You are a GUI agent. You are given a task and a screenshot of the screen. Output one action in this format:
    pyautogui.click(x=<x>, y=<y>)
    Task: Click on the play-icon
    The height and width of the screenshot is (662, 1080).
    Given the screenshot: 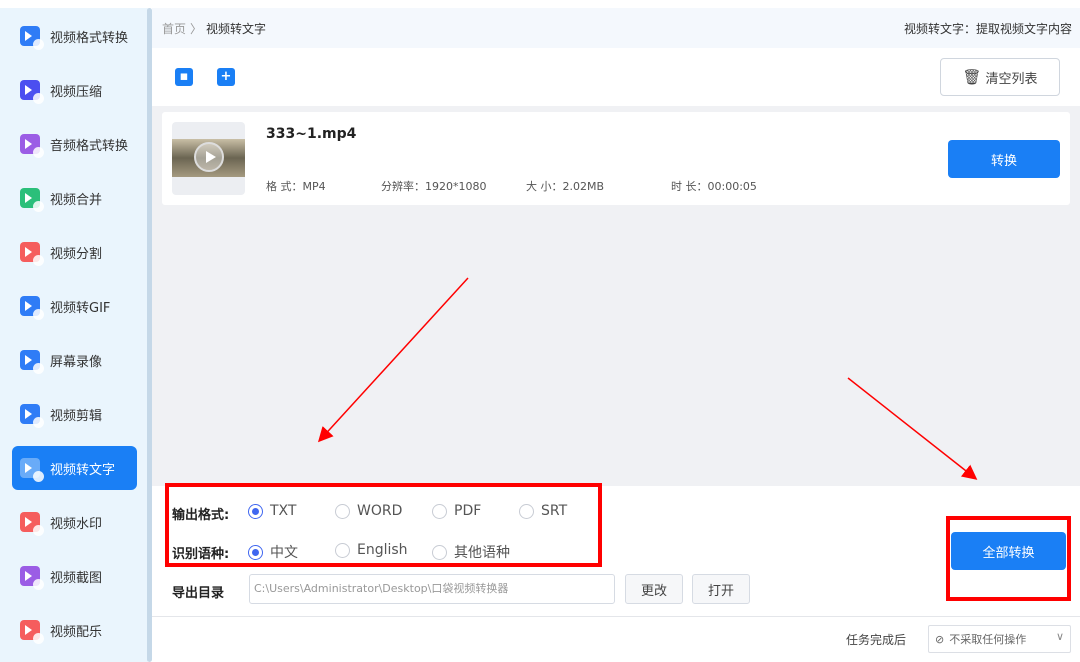 What is the action you would take?
    pyautogui.click(x=209, y=157)
    